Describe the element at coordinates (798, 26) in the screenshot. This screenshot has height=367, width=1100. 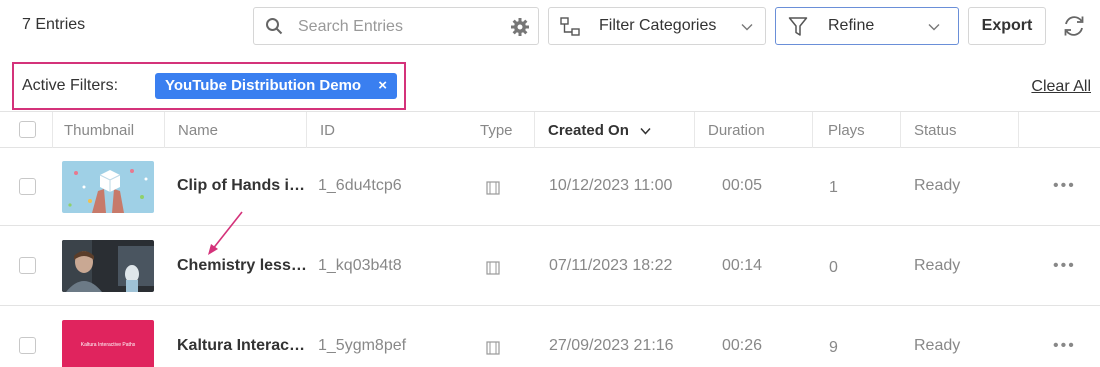
I see `funnel-icon` at that location.